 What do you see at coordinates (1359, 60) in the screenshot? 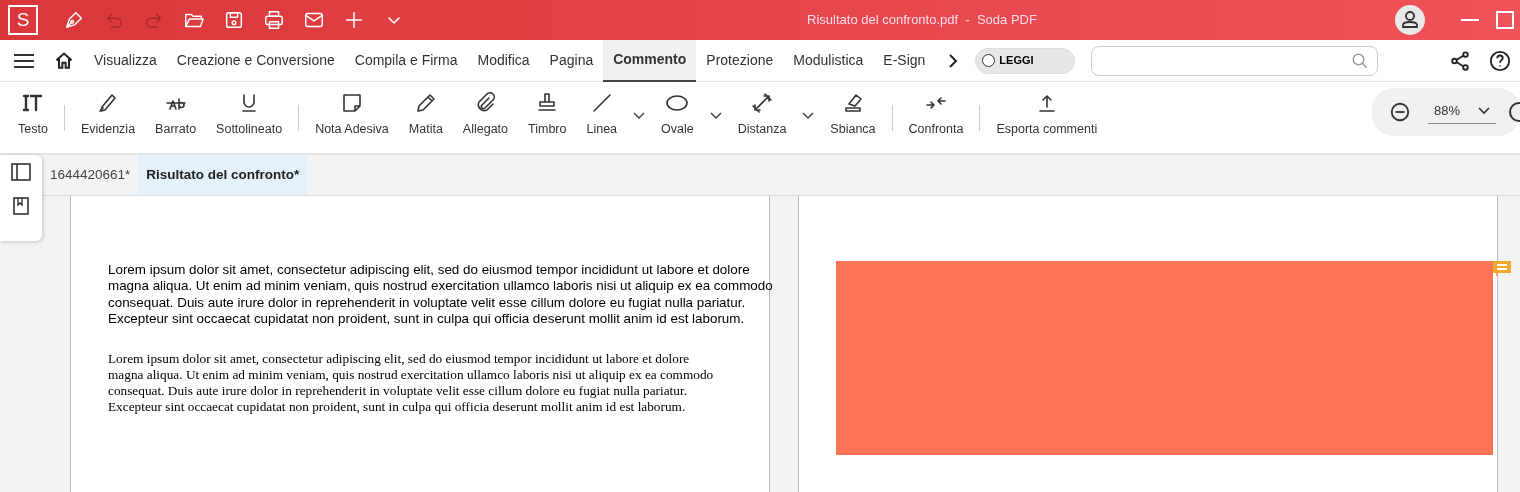
I see `search-icon` at bounding box center [1359, 60].